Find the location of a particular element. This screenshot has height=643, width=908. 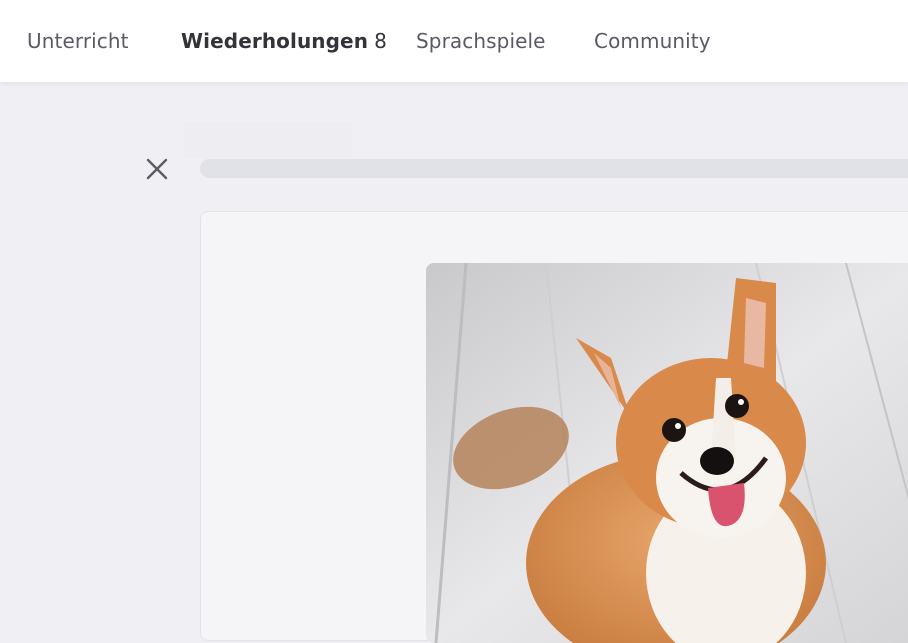

review-count-badge: 8 is located at coordinates (380, 41).